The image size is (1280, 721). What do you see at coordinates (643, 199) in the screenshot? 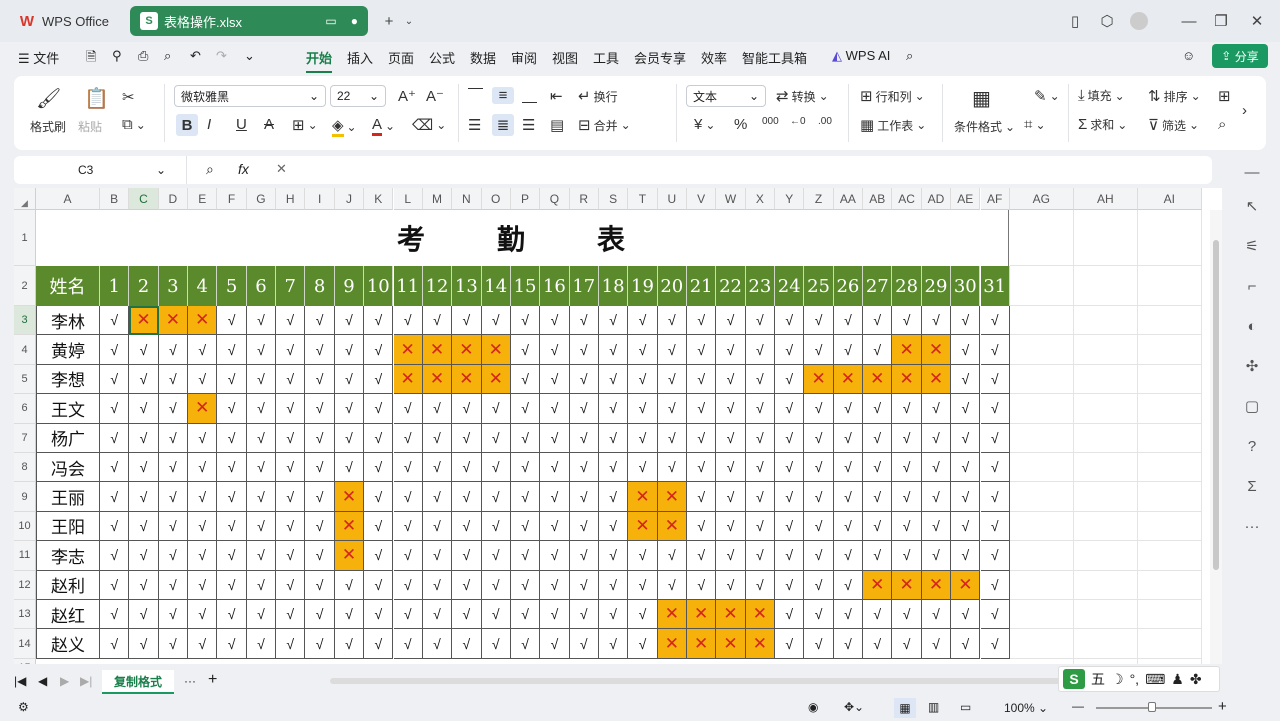
I see `column-header: T` at bounding box center [643, 199].